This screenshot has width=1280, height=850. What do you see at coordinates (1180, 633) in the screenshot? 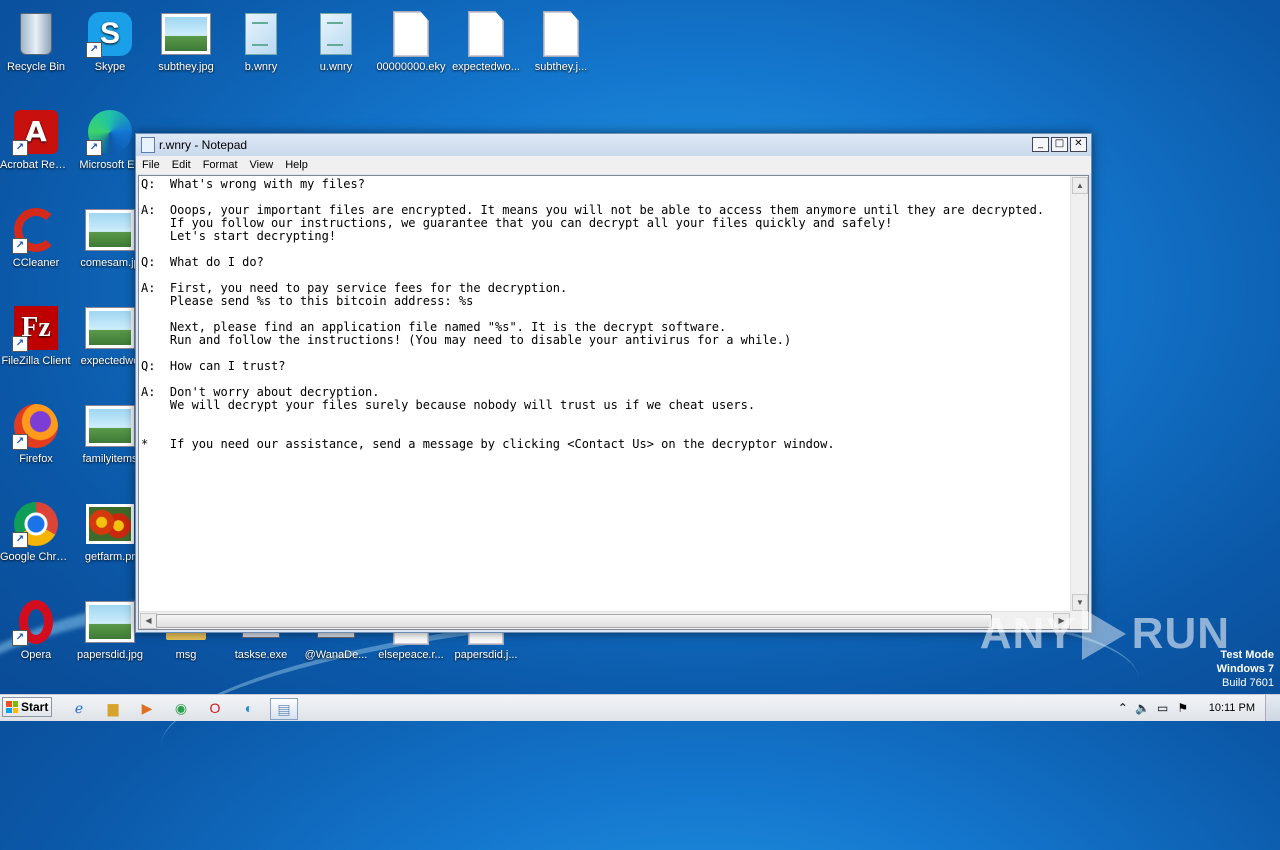
I see `watermark-text-right: RUN` at bounding box center [1180, 633].